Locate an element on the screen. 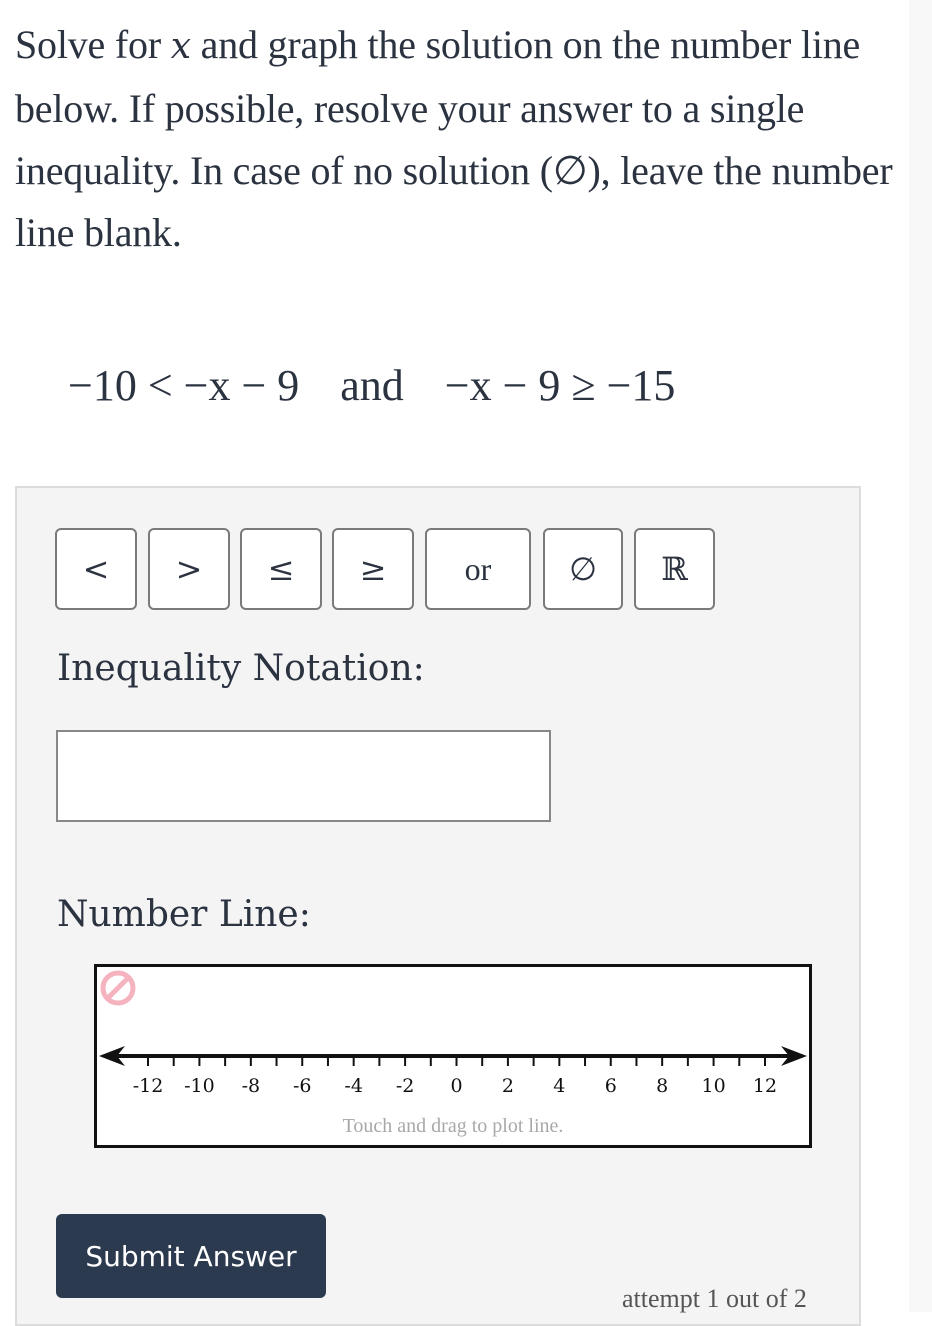 This screenshot has width=932, height=1326. attempt-counter: attempt 1 out of 2 is located at coordinates (714, 1298).